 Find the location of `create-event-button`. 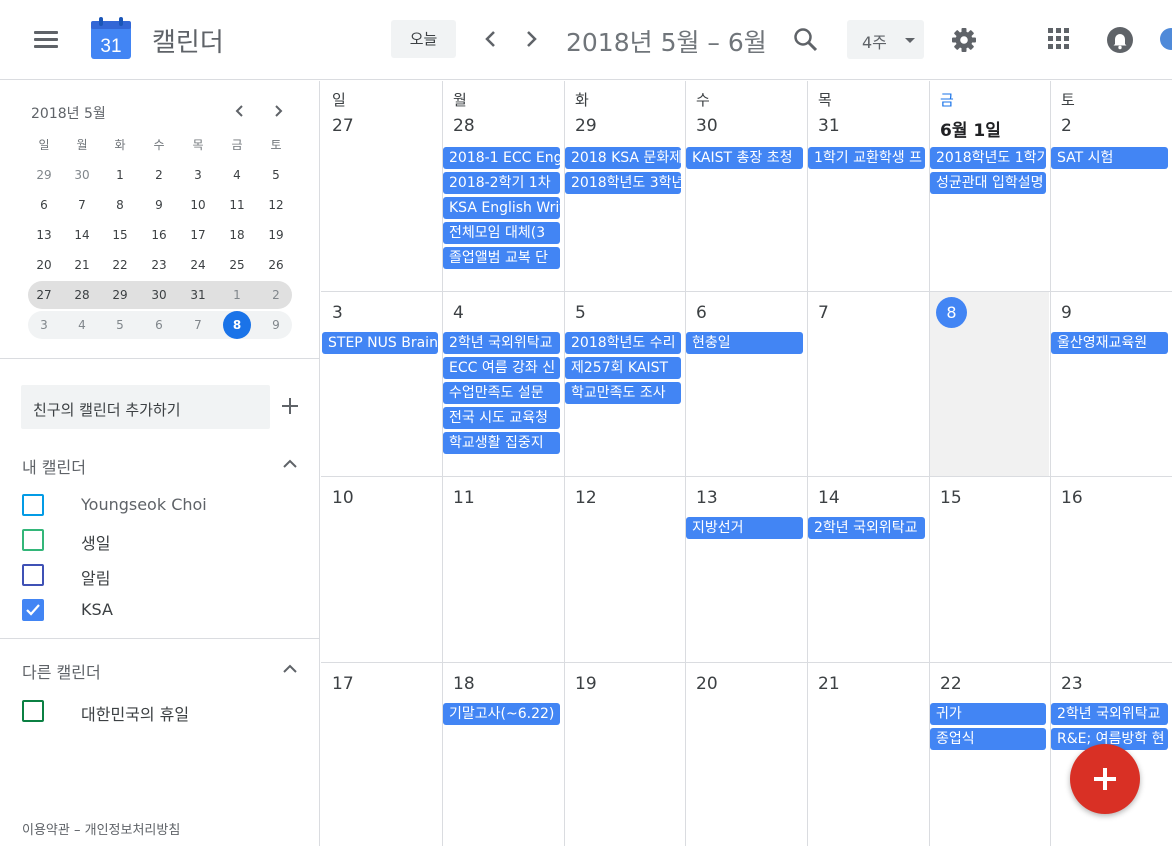

create-event-button is located at coordinates (1105, 779).